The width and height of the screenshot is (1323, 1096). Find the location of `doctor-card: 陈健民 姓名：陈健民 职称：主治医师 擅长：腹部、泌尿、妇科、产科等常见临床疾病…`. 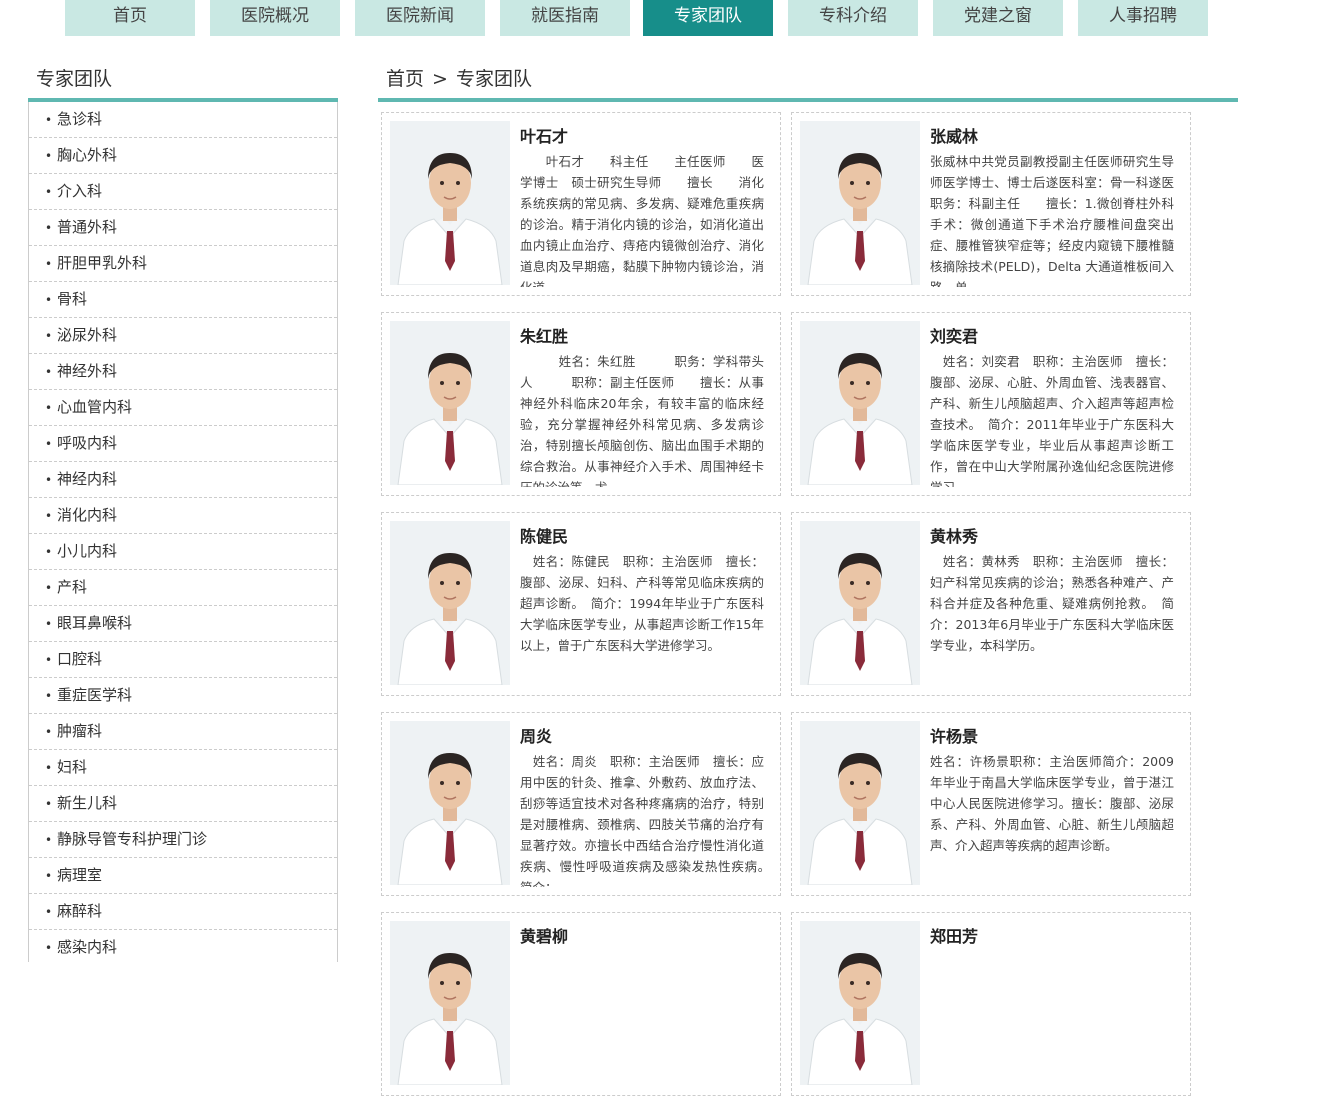

doctor-card: 陈健民 姓名：陈健民 职称：主治医师 擅长：腹部、泌尿、妇科、产科等常见临床疾病… is located at coordinates (581, 604).